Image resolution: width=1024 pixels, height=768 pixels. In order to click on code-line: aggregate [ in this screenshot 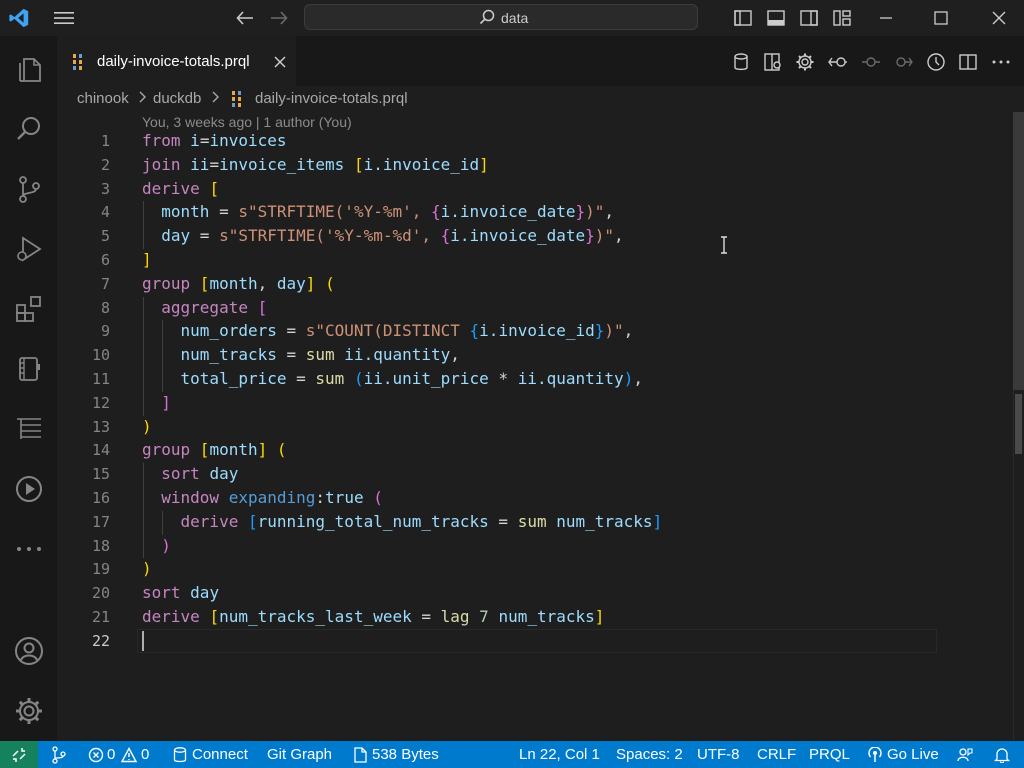, I will do `click(204, 307)`.